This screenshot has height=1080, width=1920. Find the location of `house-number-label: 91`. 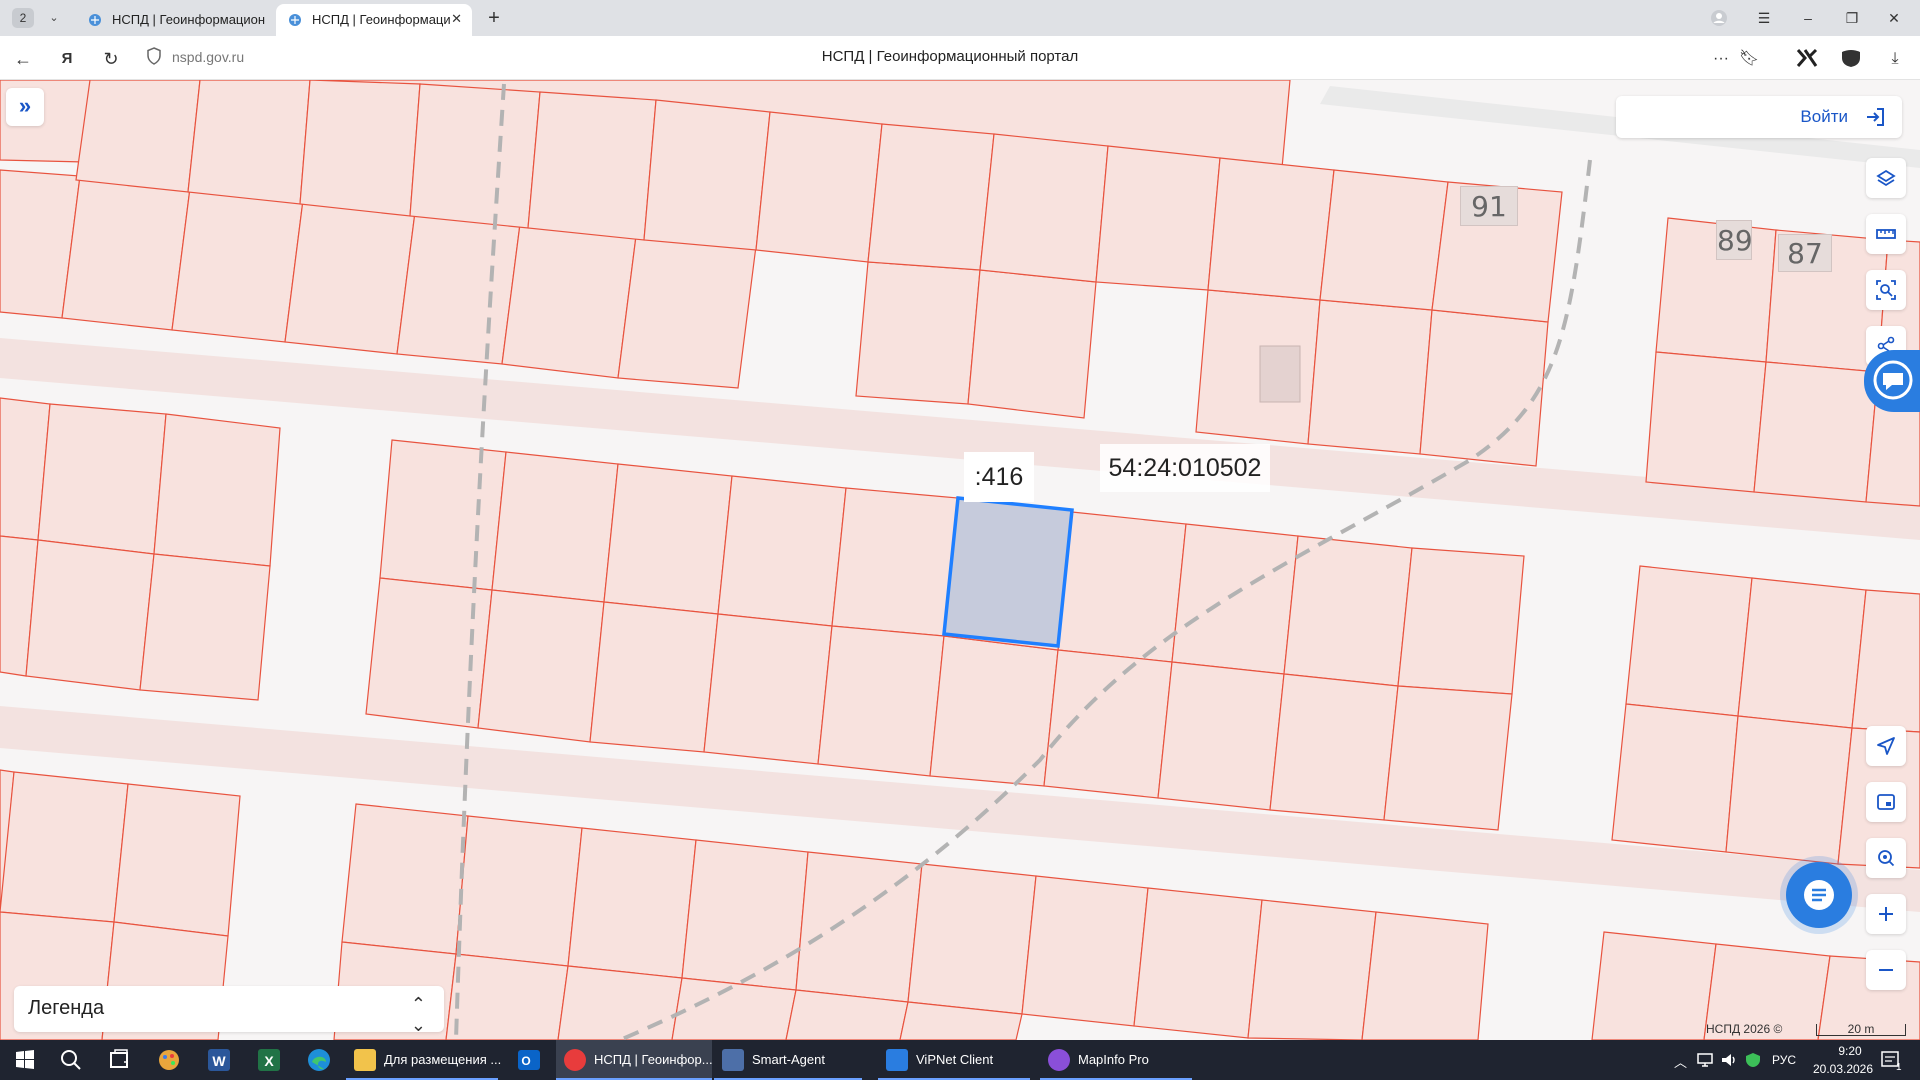

house-number-label: 91 is located at coordinates (1489, 206).